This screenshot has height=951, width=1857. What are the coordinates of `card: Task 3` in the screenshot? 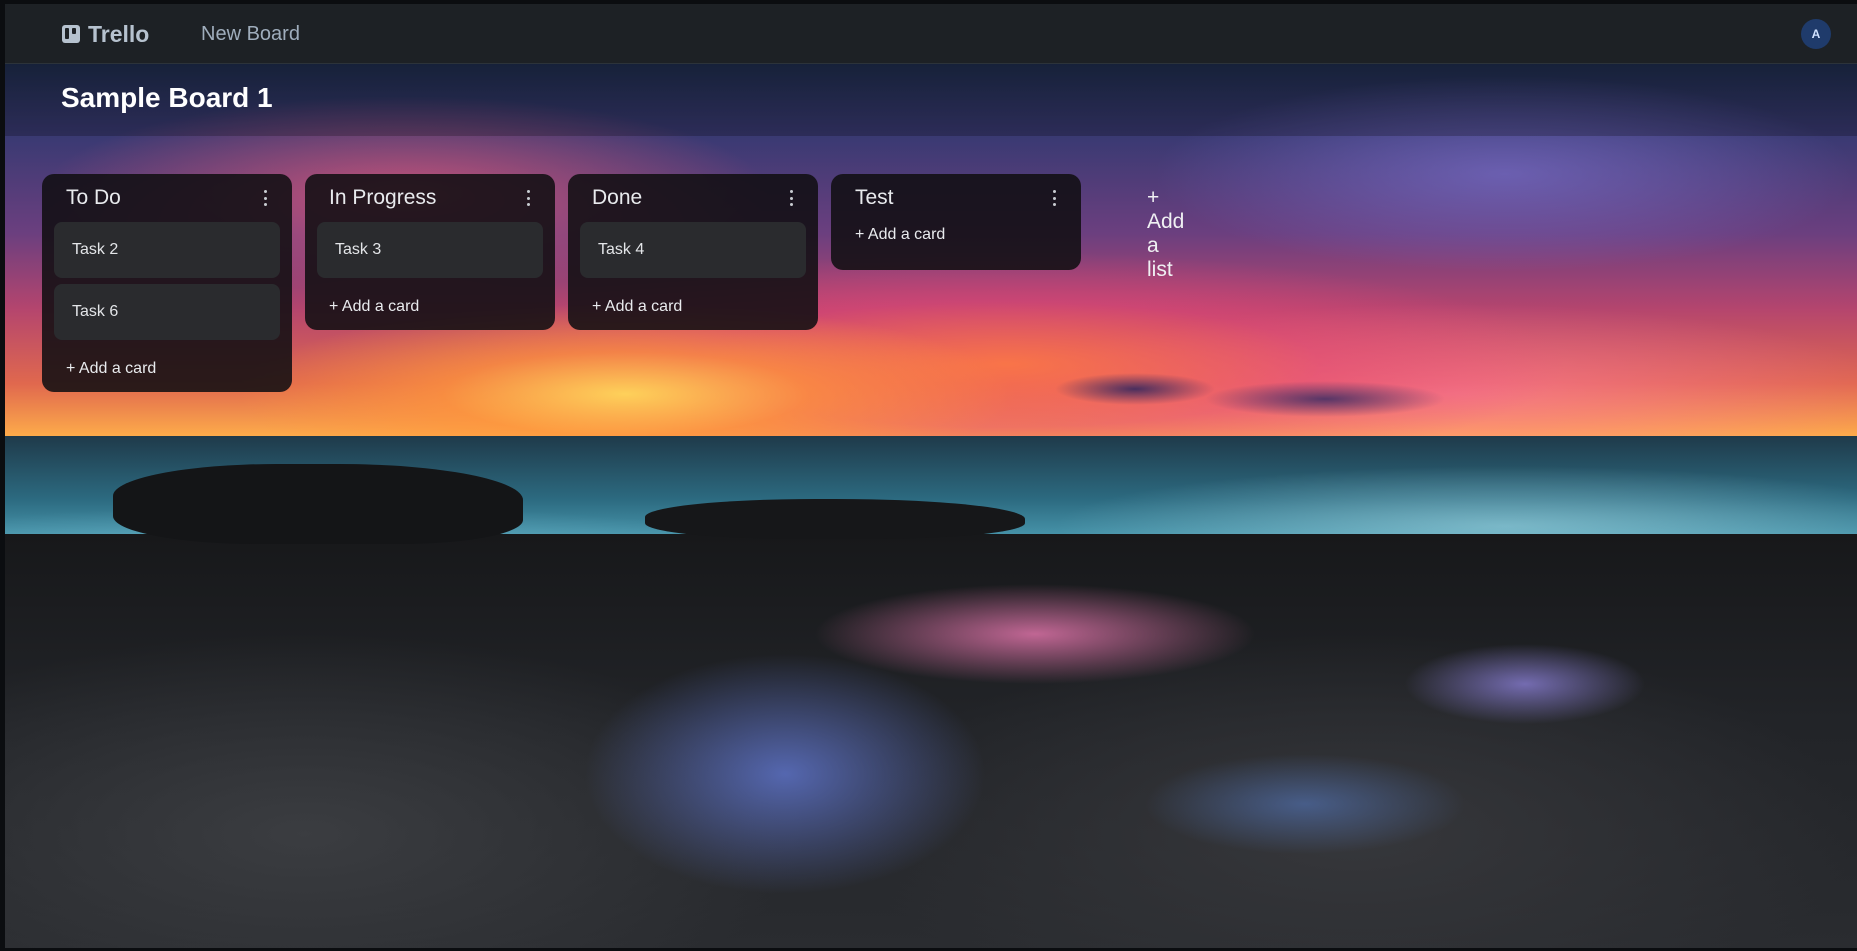 It's located at (430, 250).